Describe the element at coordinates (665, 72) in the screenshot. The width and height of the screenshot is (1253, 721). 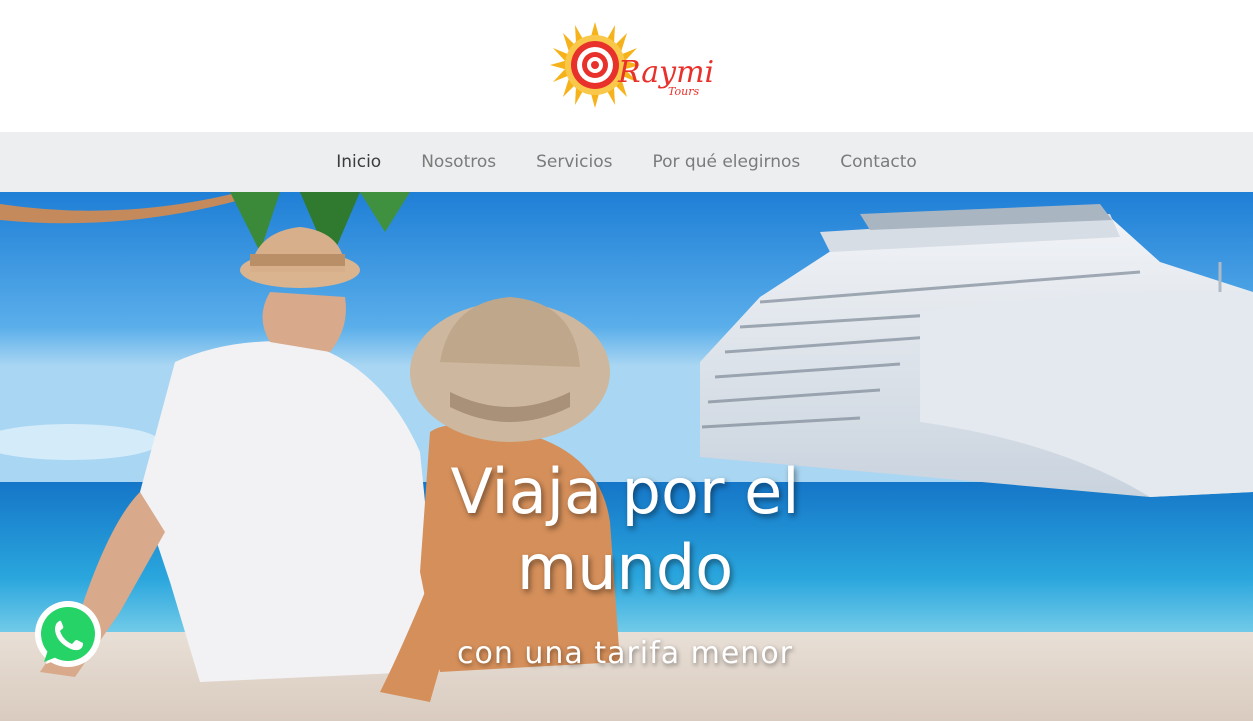
I see `logo-wordmark: Raymi` at that location.